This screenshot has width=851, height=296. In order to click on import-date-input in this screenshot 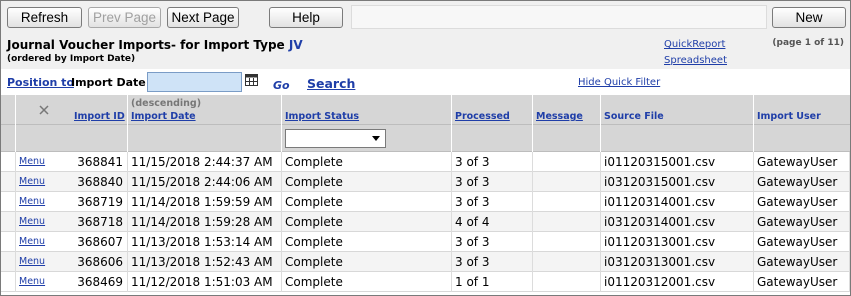, I will do `click(194, 82)`.